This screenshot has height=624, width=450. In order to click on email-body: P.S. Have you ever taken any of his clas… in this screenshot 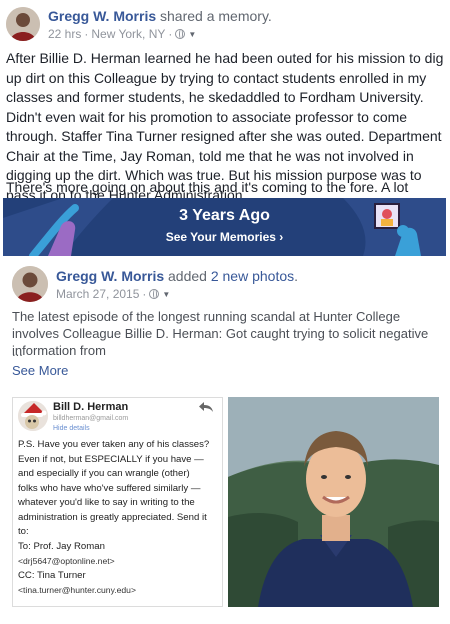, I will do `click(119, 518)`.